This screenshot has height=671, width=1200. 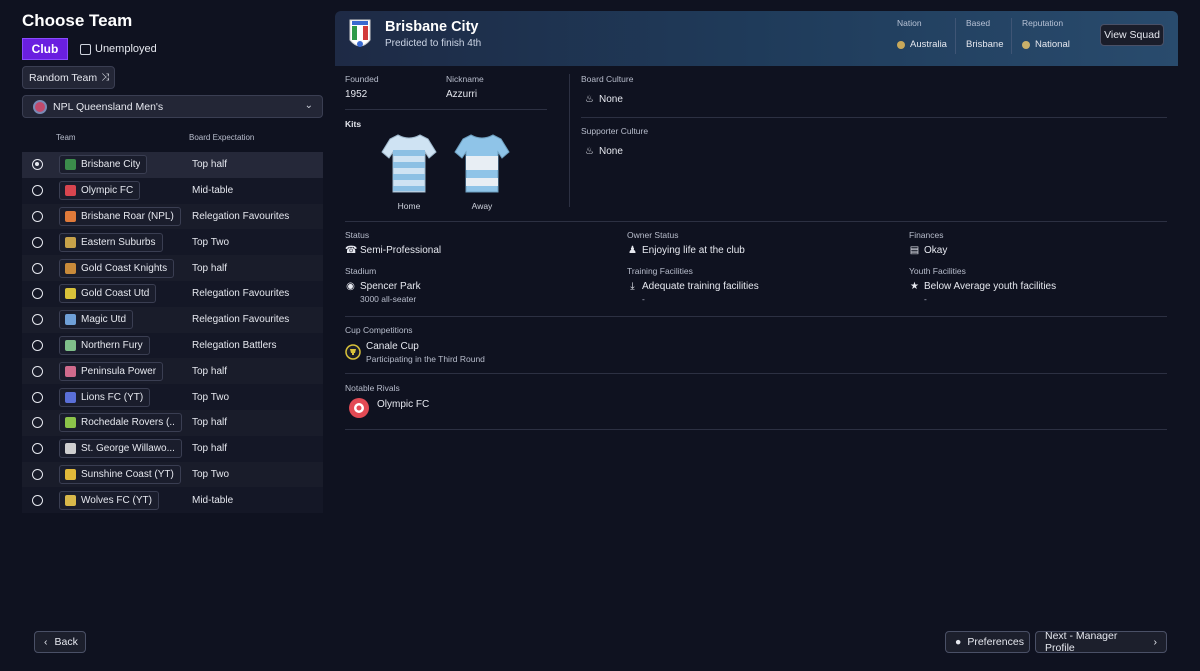 What do you see at coordinates (105, 397) in the screenshot?
I see `team-chip: Lions FC (YT)` at bounding box center [105, 397].